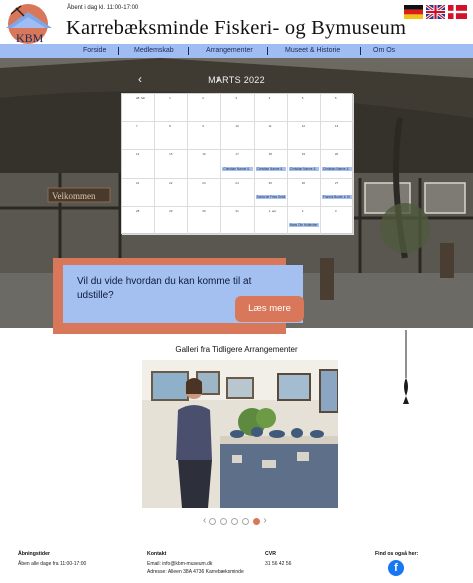 This screenshot has height=583, width=473. Describe the element at coordinates (336, 196) in the screenshot. I see `calendar-event: Francis Bowie & St` at that location.